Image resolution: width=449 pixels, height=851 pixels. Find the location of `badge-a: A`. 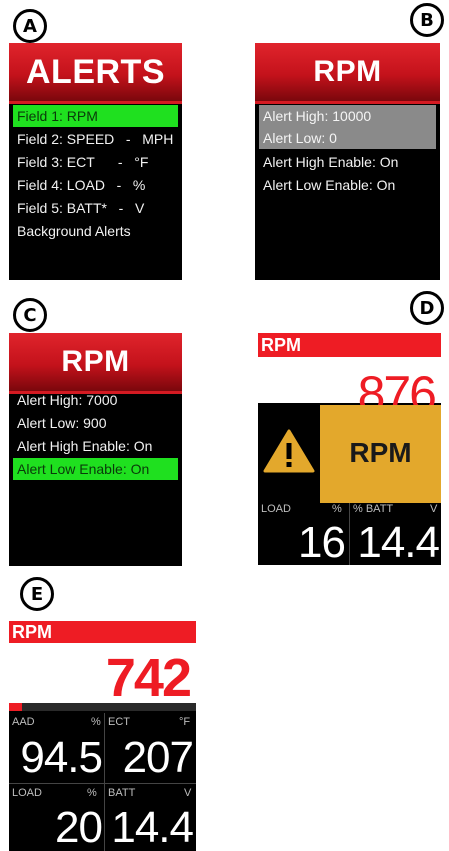

badge-a: A is located at coordinates (30, 26).